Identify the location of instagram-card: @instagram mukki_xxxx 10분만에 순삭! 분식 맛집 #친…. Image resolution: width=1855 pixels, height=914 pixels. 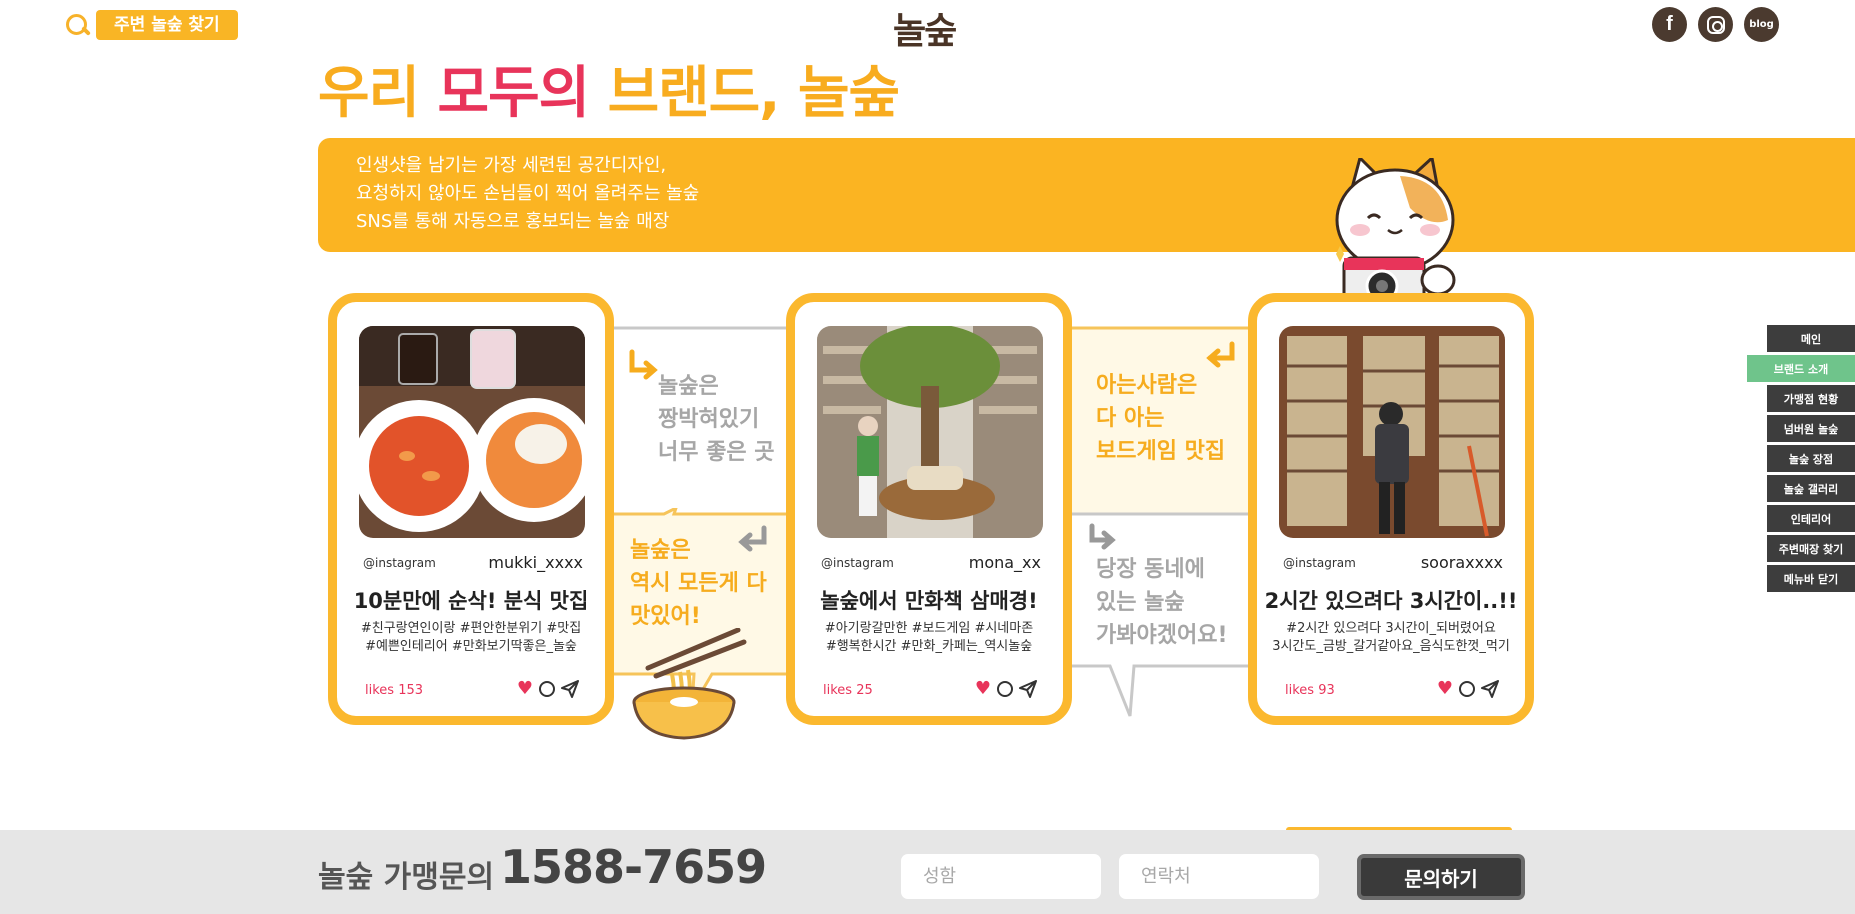
(471, 509).